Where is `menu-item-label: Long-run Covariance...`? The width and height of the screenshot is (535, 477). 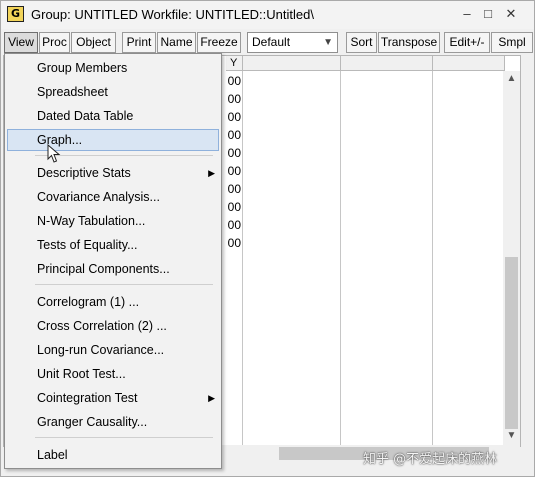
menu-item-label: Long-run Covariance... is located at coordinates (101, 350).